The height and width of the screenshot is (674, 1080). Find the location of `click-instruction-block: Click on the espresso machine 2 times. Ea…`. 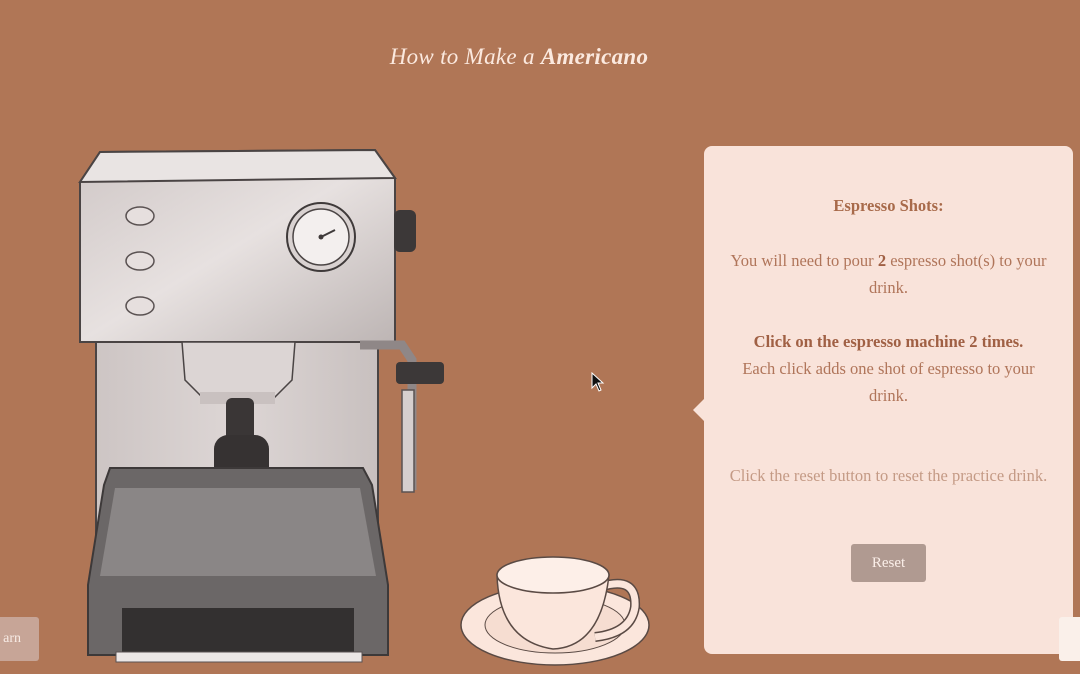

click-instruction-block: Click on the espresso machine 2 times. Ea… is located at coordinates (888, 368).